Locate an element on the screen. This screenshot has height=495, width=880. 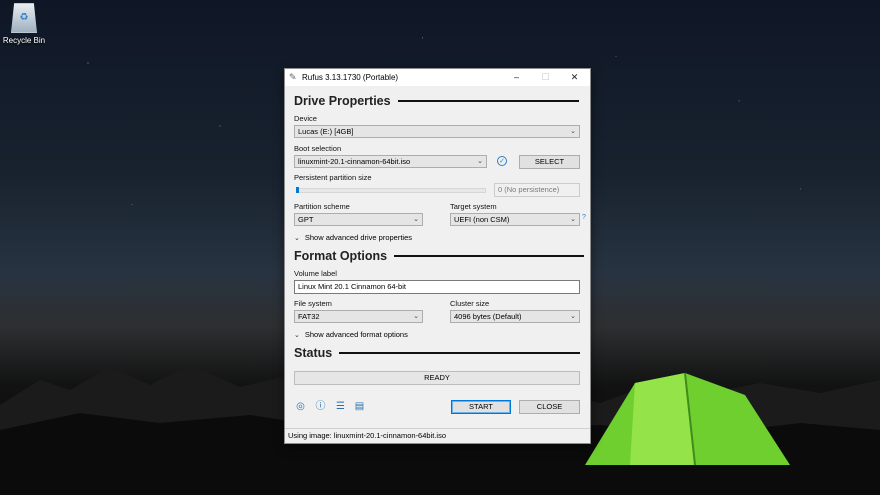
boot-selection-value: linuxmint-20.1-cinnamon-64bit.iso is located at coordinates (354, 161).